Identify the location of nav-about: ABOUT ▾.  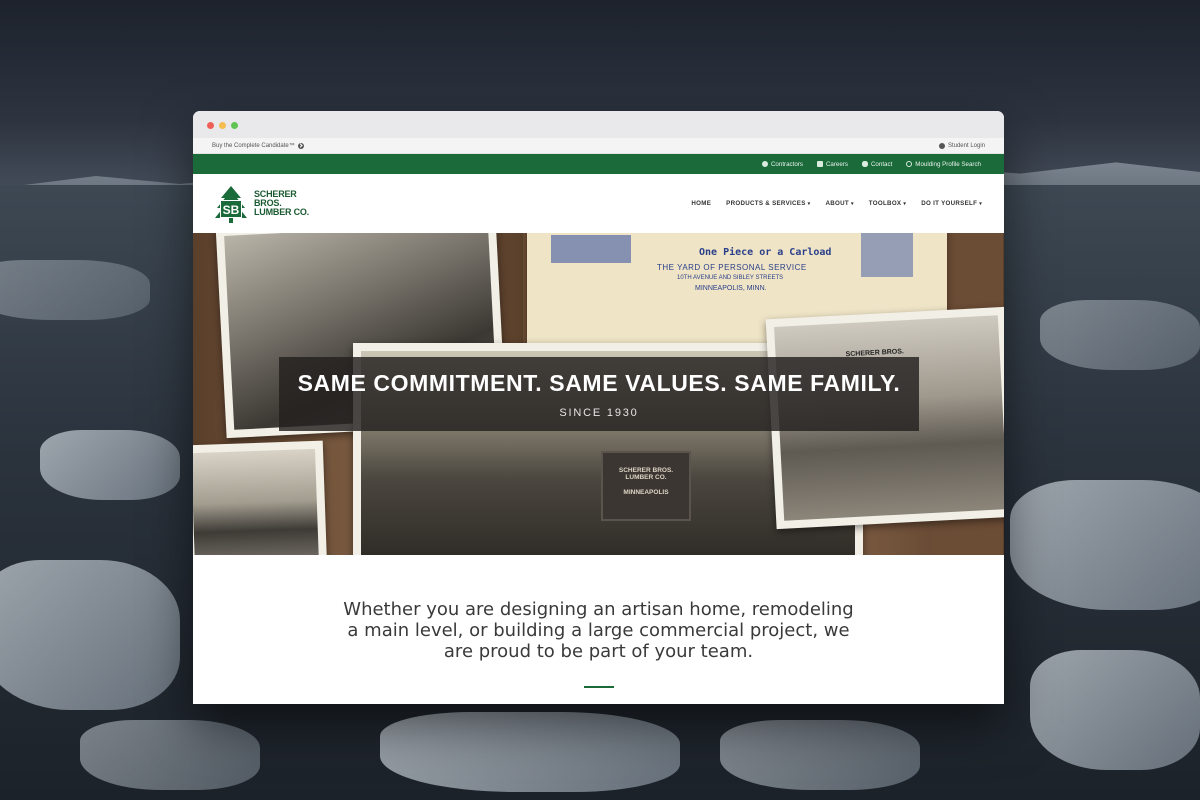
(839, 203).